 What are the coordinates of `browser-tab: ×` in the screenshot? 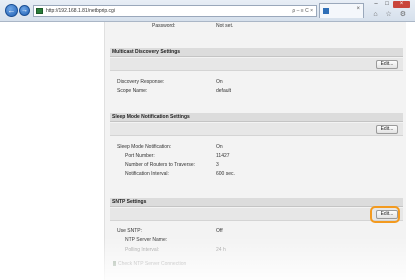 It's located at (341, 10).